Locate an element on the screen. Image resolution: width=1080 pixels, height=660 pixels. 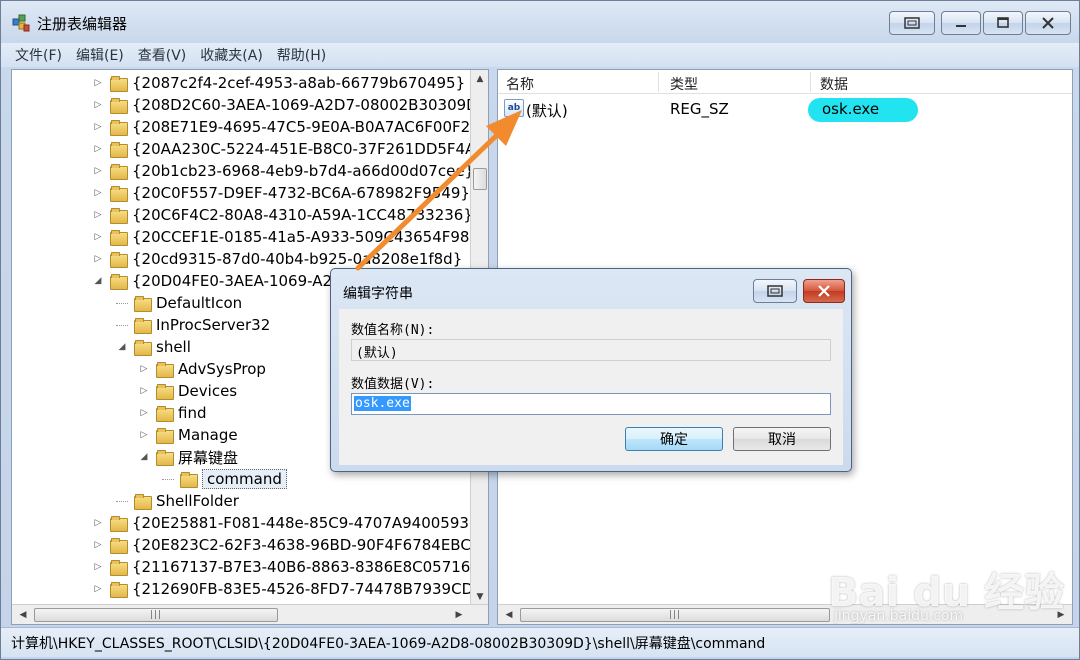
column-header-type: 类型 is located at coordinates (684, 84).